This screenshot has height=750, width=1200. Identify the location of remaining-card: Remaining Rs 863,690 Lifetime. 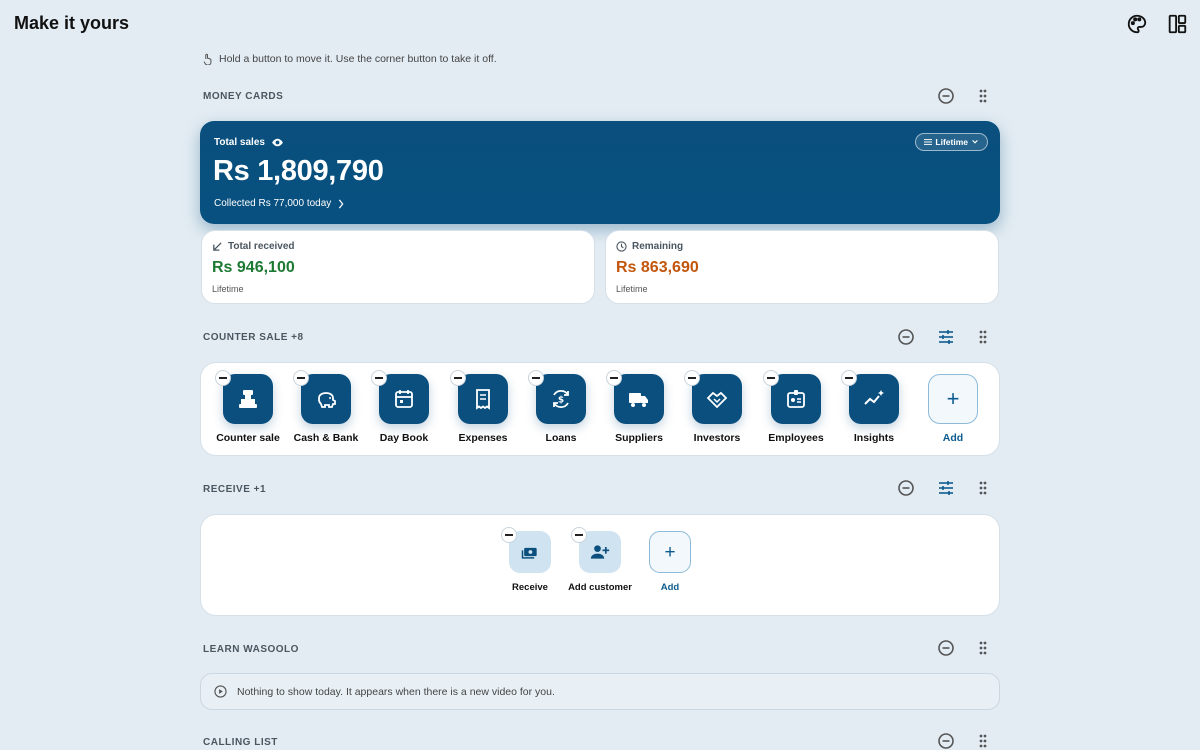
(802, 267).